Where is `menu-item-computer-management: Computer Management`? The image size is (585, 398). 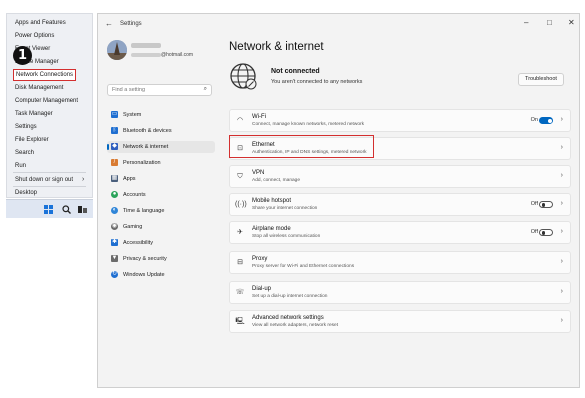
menu-item-computer-management: Computer Management is located at coordinates (46, 101).